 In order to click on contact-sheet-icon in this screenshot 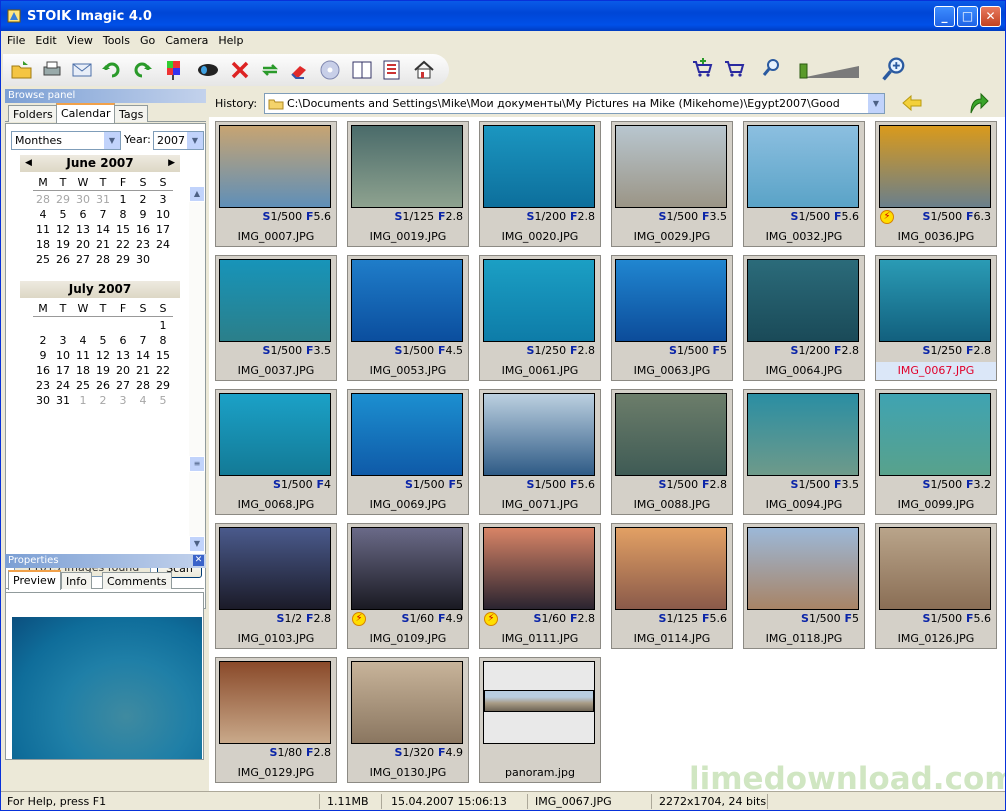, I will do `click(392, 70)`.